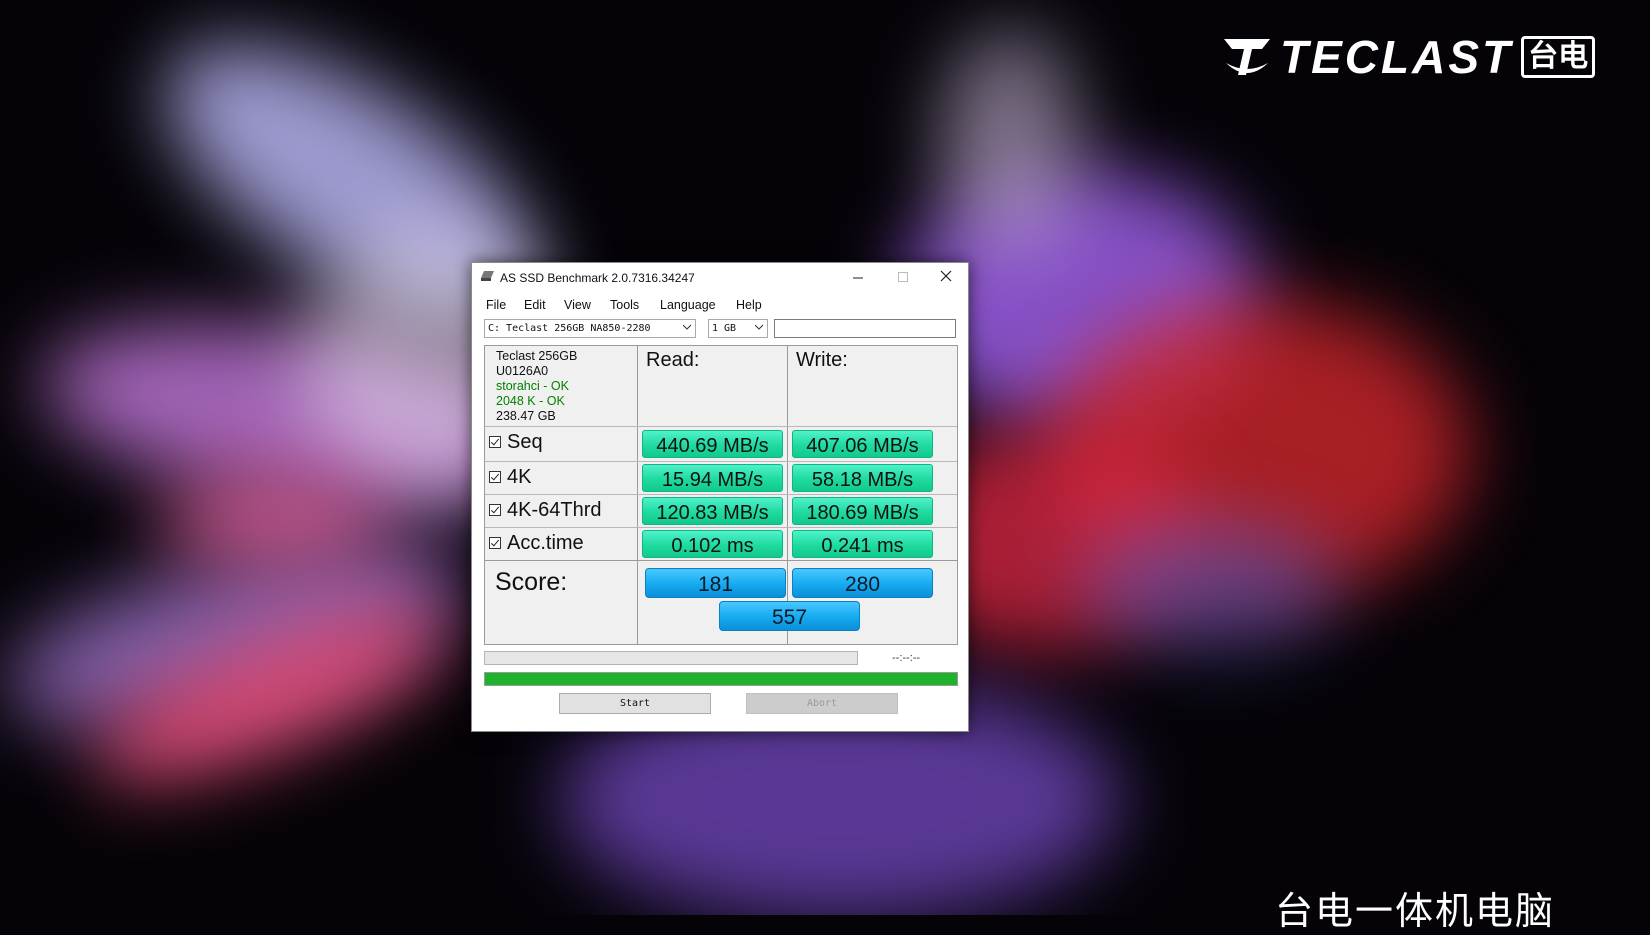  Describe the element at coordinates (712, 511) in the screenshot. I see `4k64-read-result: 120.83 MB/s` at that location.